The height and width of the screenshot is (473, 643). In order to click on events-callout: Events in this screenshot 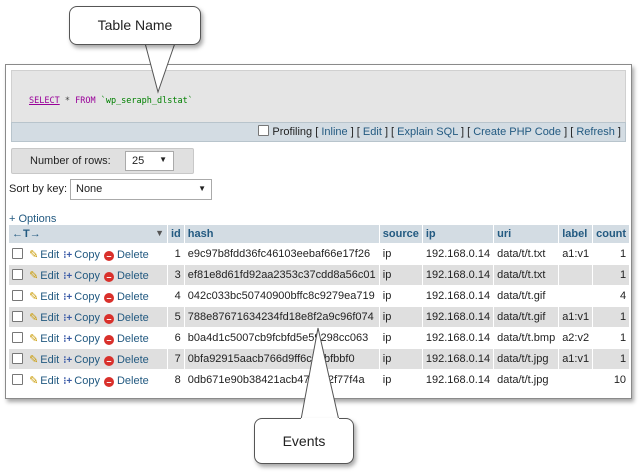, I will do `click(304, 441)`.